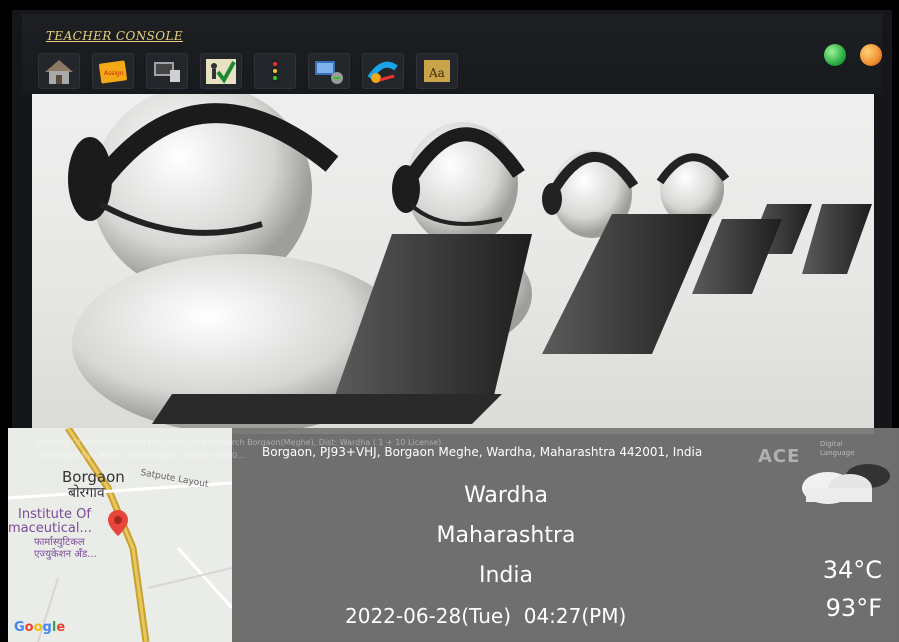 The image size is (899, 642). I want to click on toolbar-traffic-light-button, so click(275, 71).